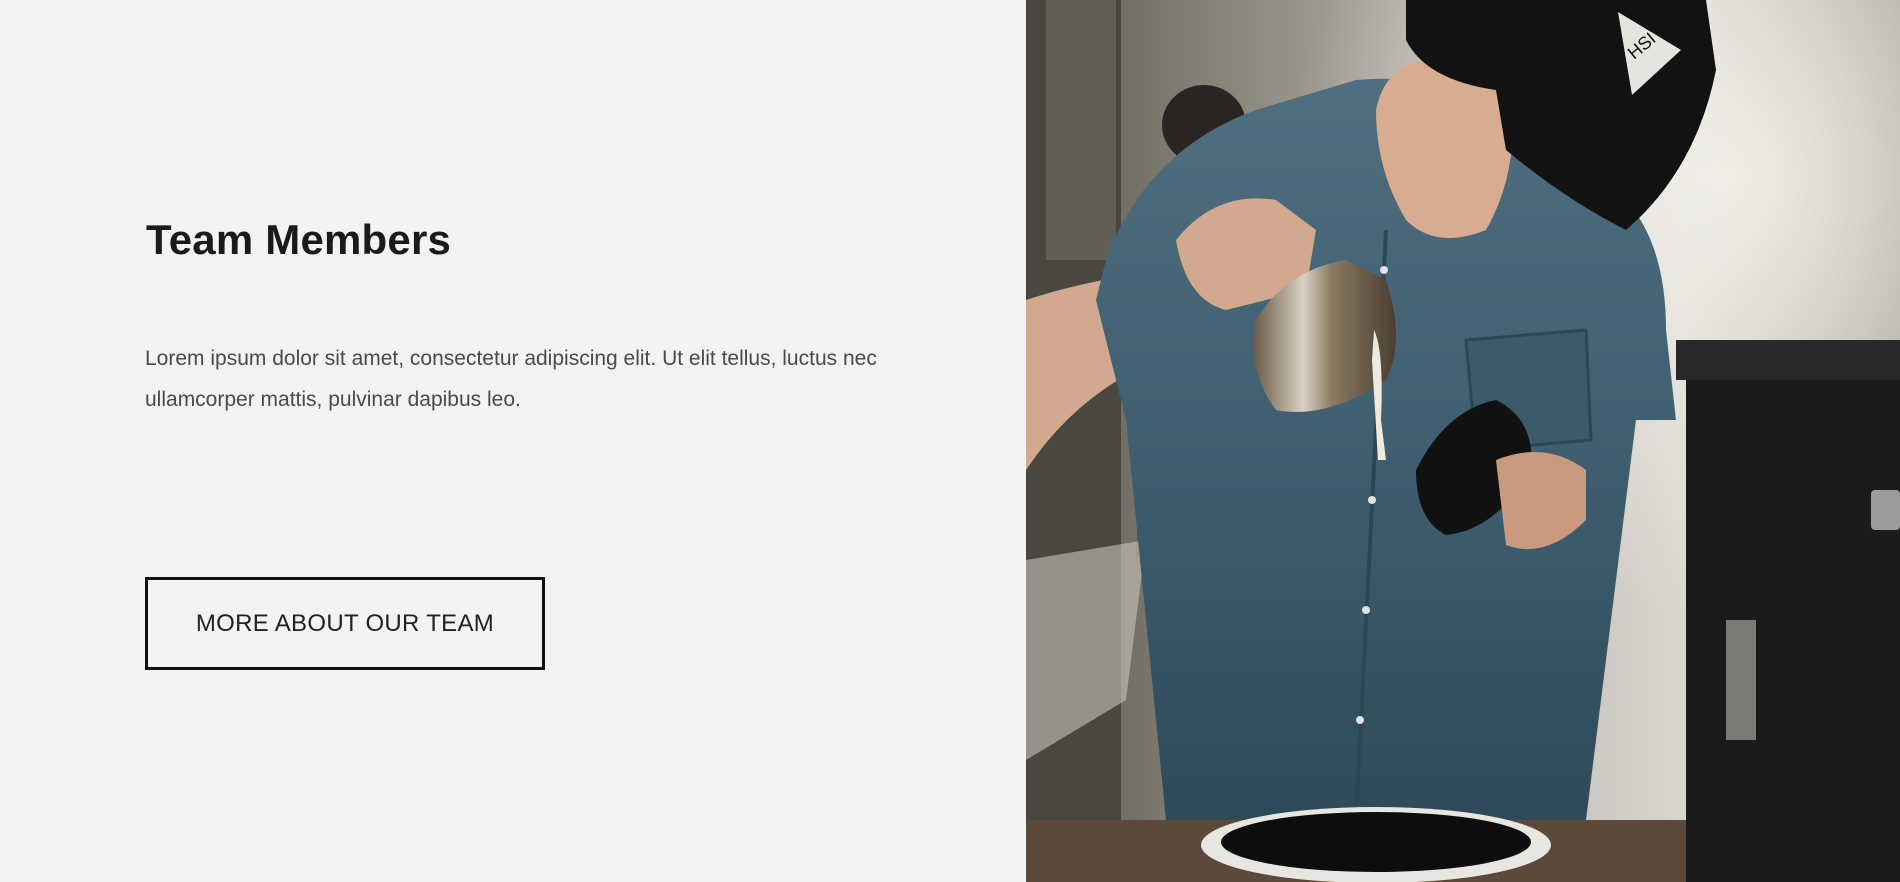 This screenshot has height=882, width=1900. What do you see at coordinates (345, 623) in the screenshot?
I see `more-about-team-button: MORE ABOUT OUR TEAM` at bounding box center [345, 623].